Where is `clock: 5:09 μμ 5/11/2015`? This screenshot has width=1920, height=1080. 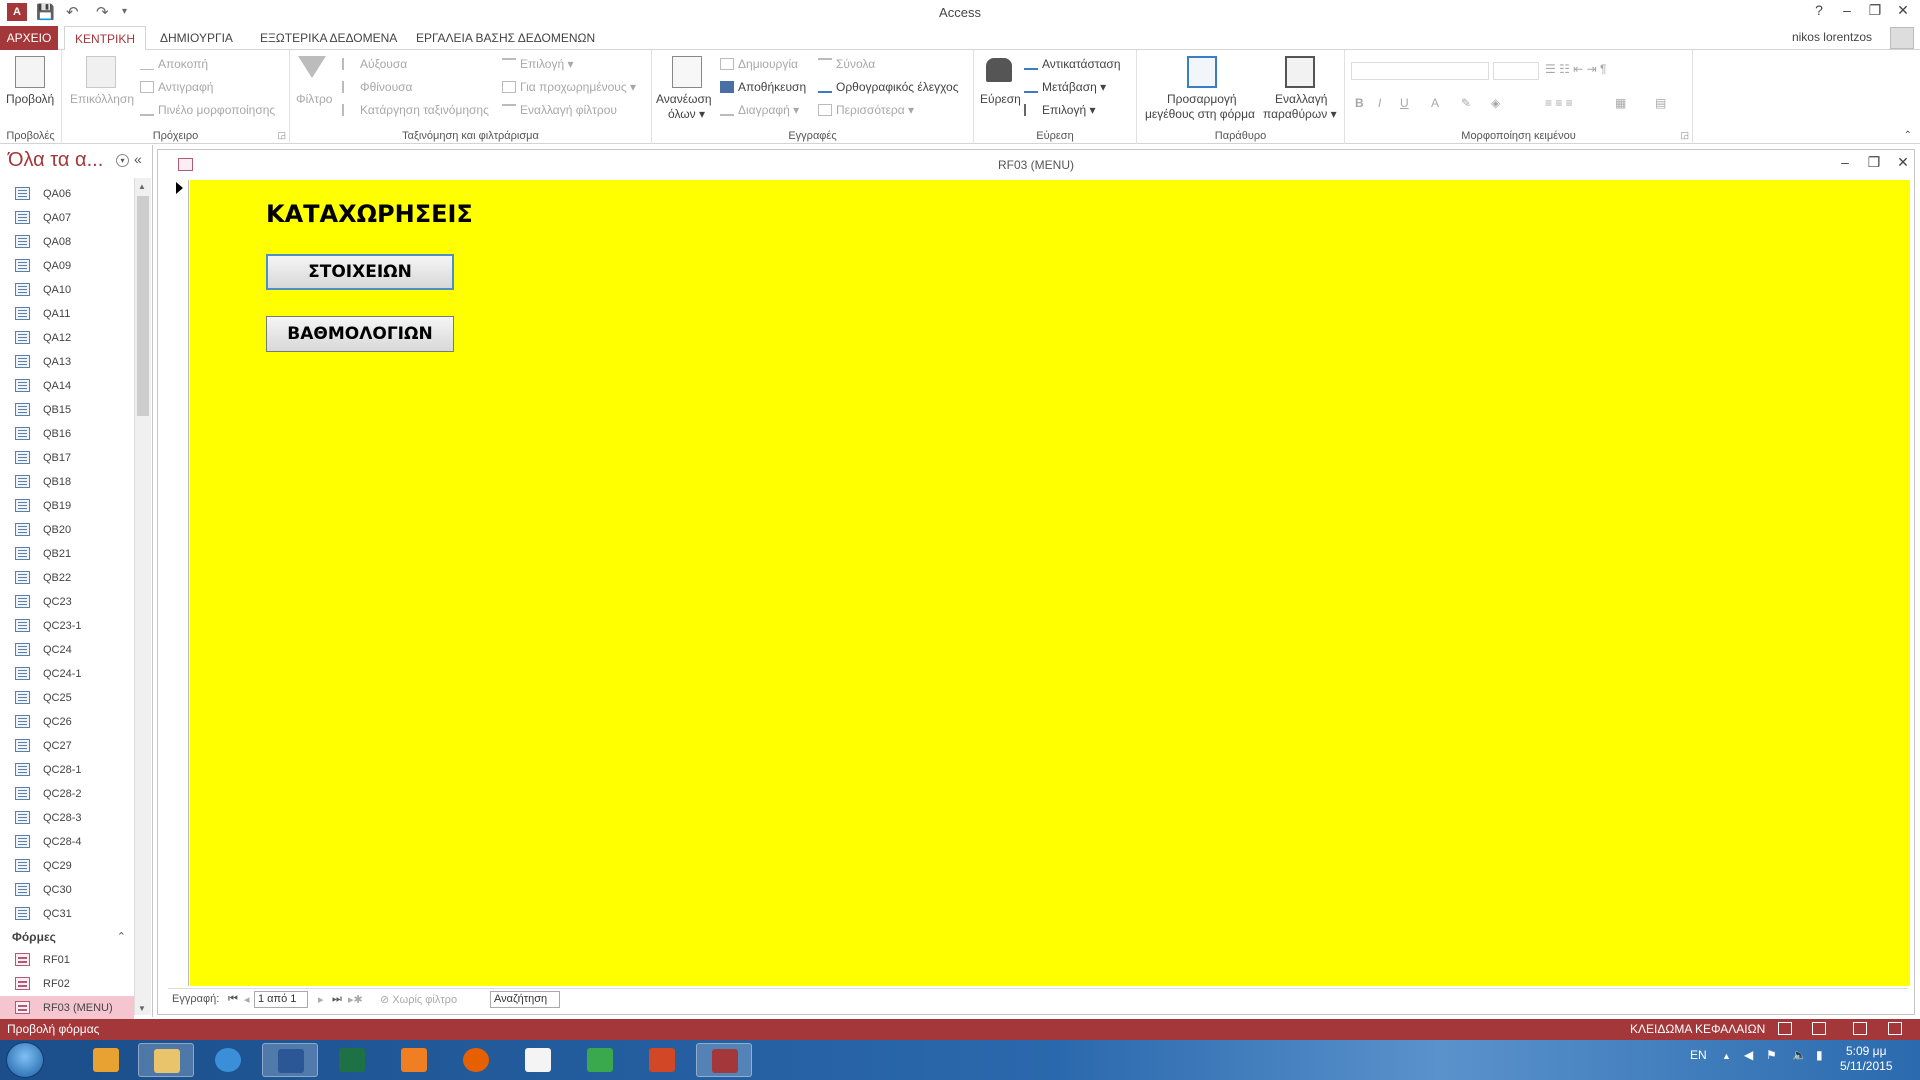
clock: 5:09 μμ 5/11/2015 is located at coordinates (1866, 1059).